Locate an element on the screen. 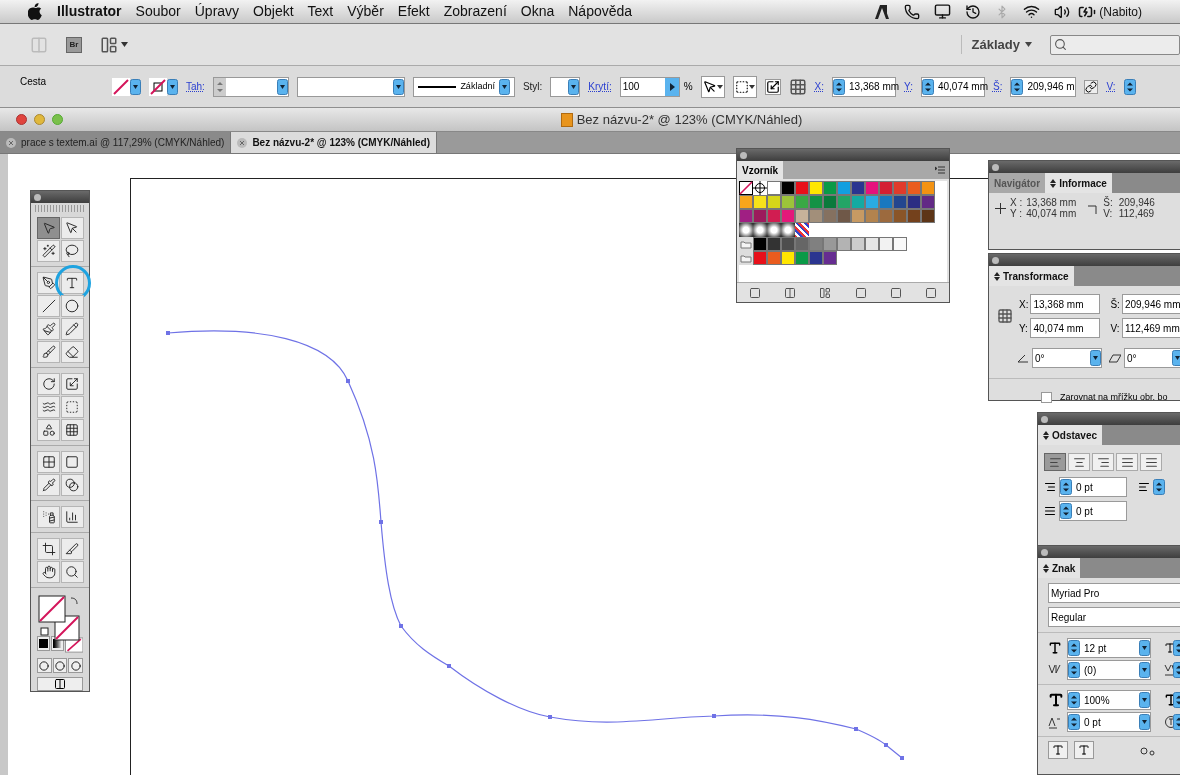 The height and width of the screenshot is (775, 1180). info-label: X : is located at coordinates (1016, 202).